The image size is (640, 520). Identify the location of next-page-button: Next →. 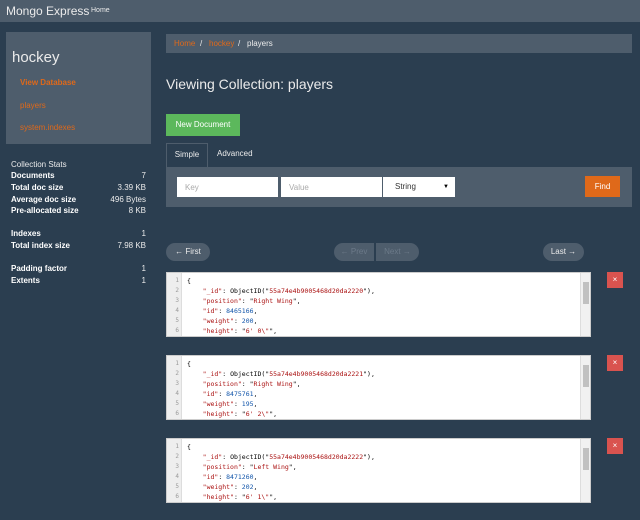
(397, 252).